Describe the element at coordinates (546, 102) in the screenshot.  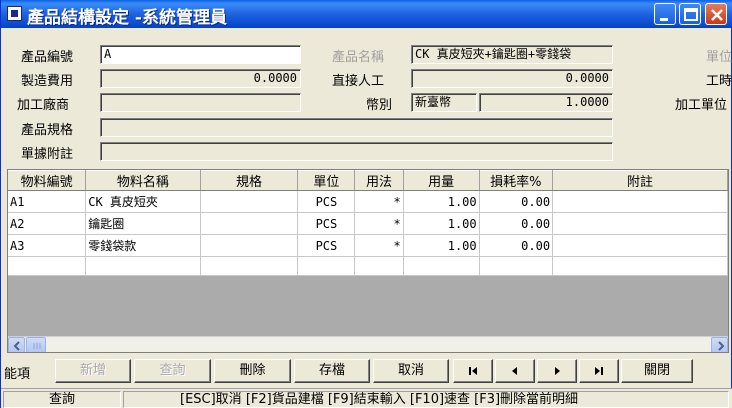
I see `exchange-rate-field: 1.0000` at that location.